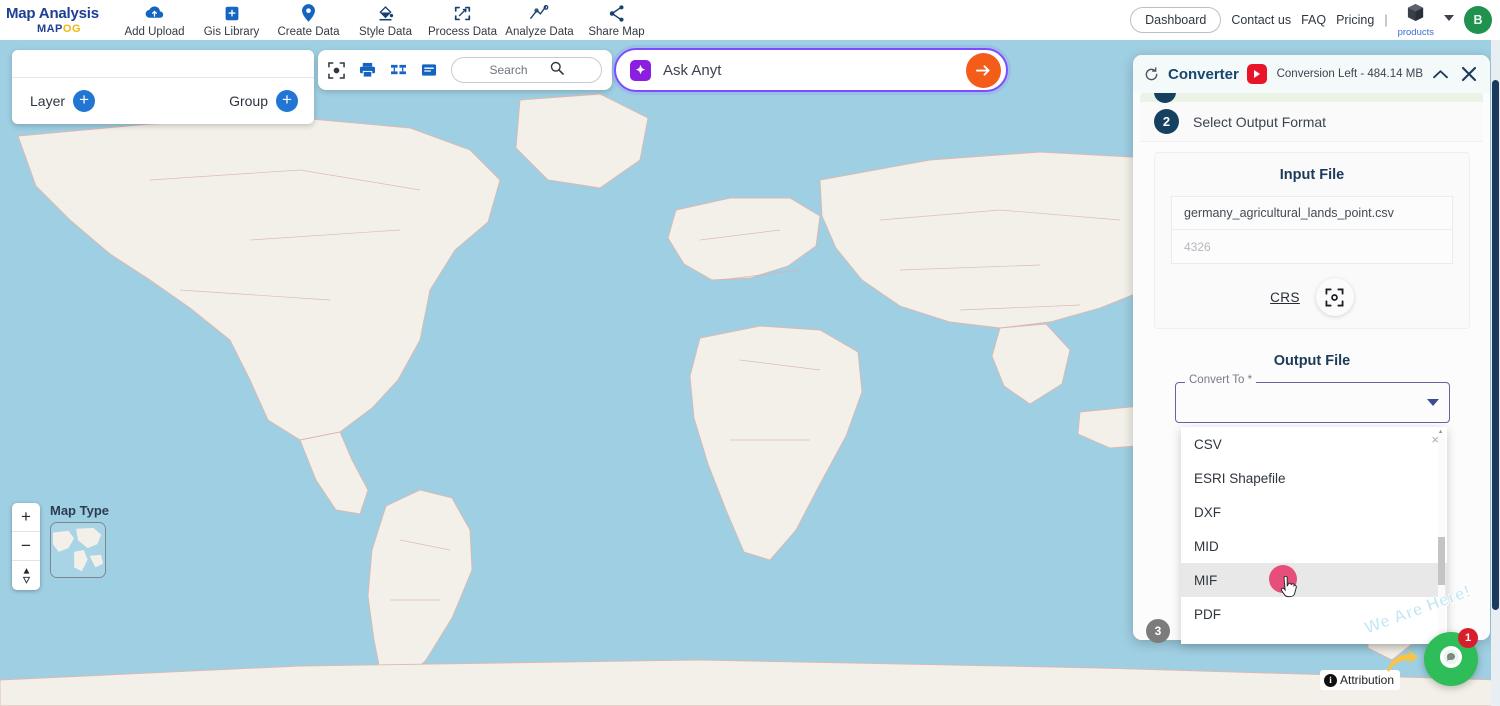 This screenshot has width=1500, height=706. Describe the element at coordinates (163, 64) in the screenshot. I see `layer-search-input` at that location.